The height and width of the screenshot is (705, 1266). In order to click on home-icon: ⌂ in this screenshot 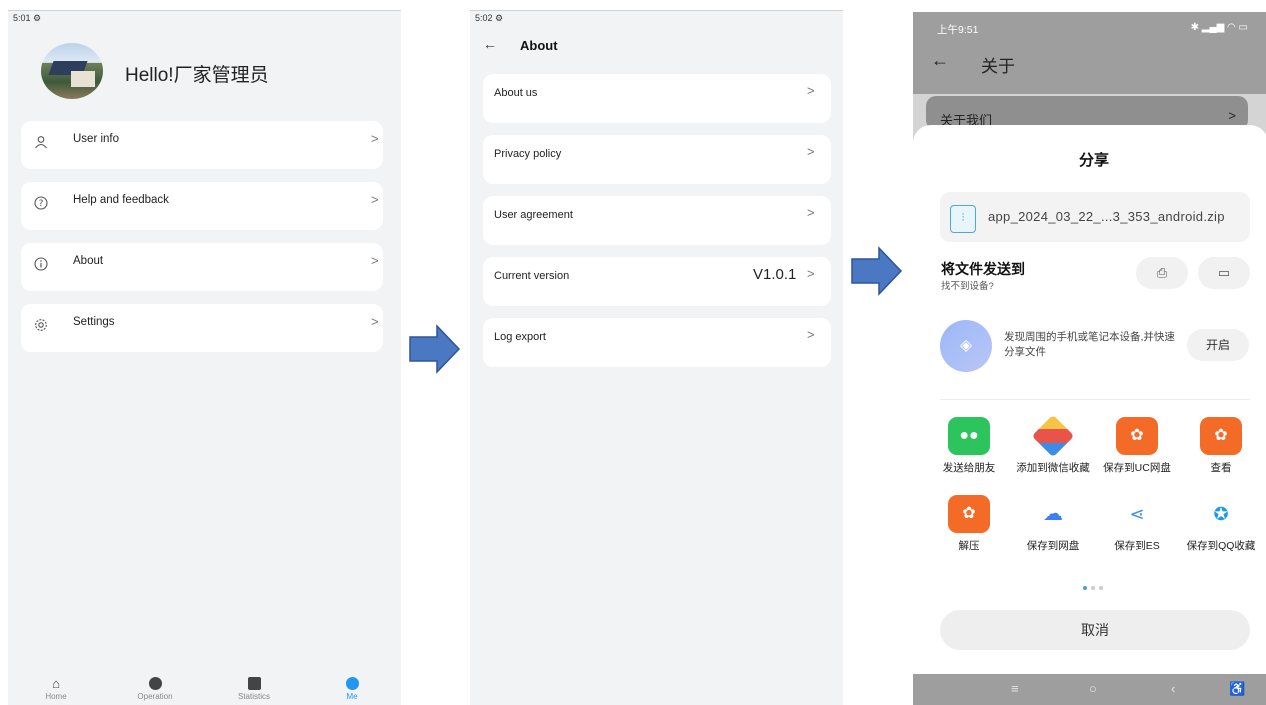, I will do `click(56, 683)`.